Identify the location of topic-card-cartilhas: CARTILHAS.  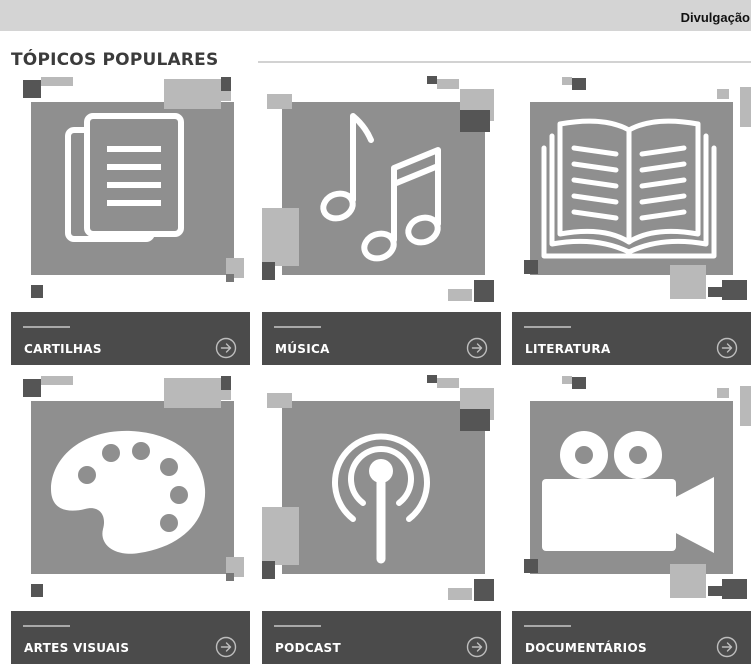
(130, 218).